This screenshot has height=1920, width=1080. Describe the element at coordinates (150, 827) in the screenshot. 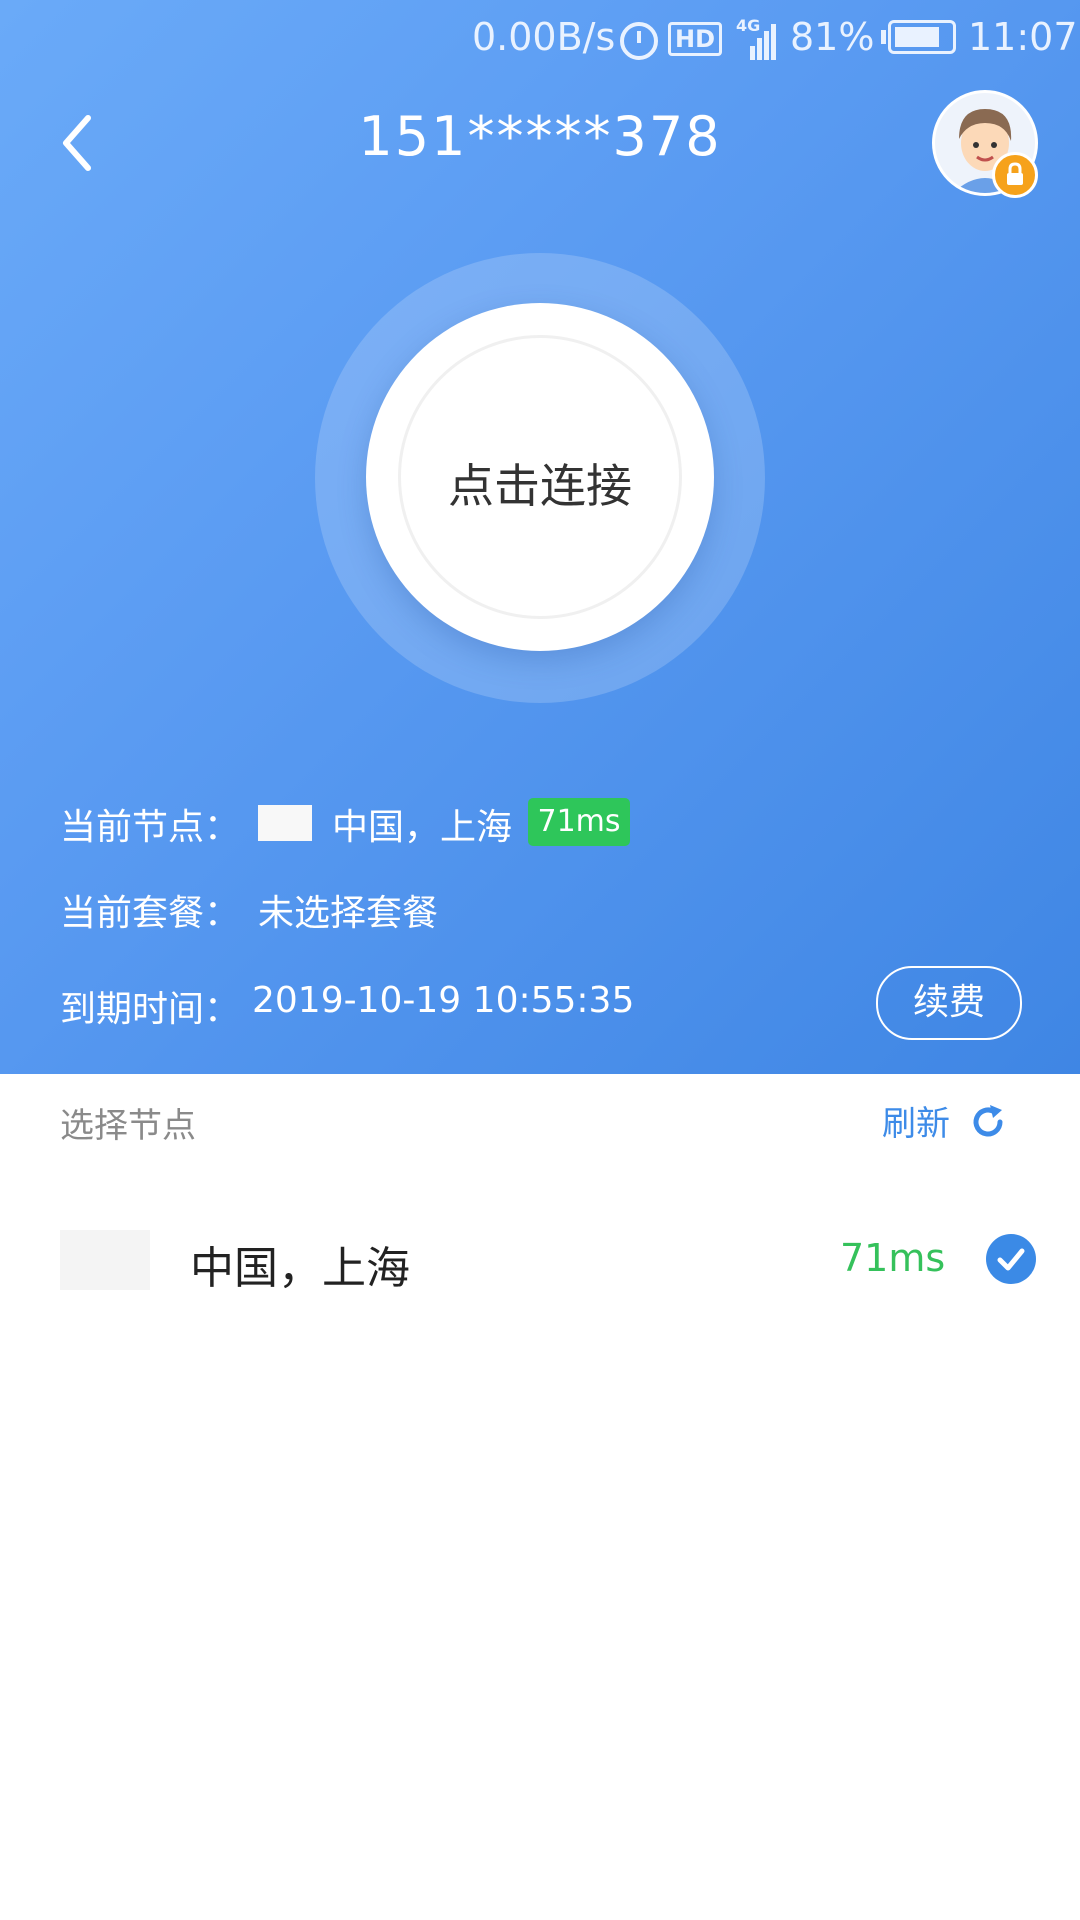

I see `current-node-label: 当前节点：` at that location.